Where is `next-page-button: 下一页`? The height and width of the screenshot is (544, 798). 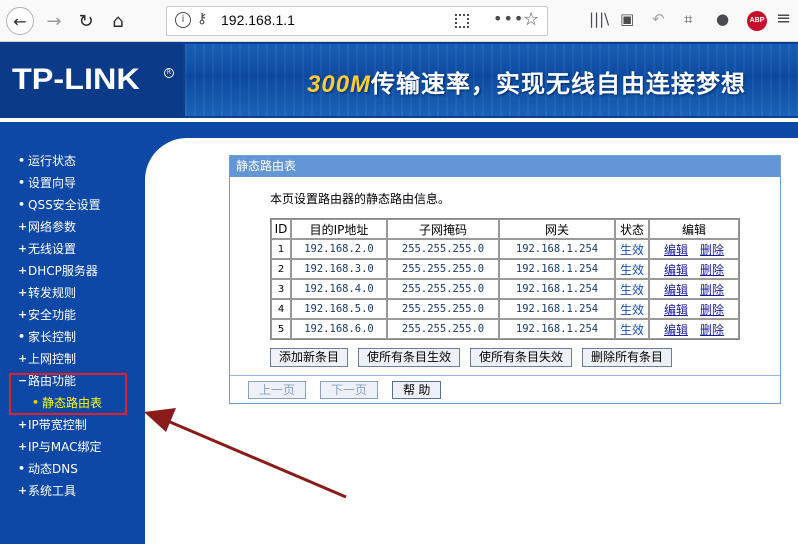
next-page-button: 下一页 is located at coordinates (349, 390).